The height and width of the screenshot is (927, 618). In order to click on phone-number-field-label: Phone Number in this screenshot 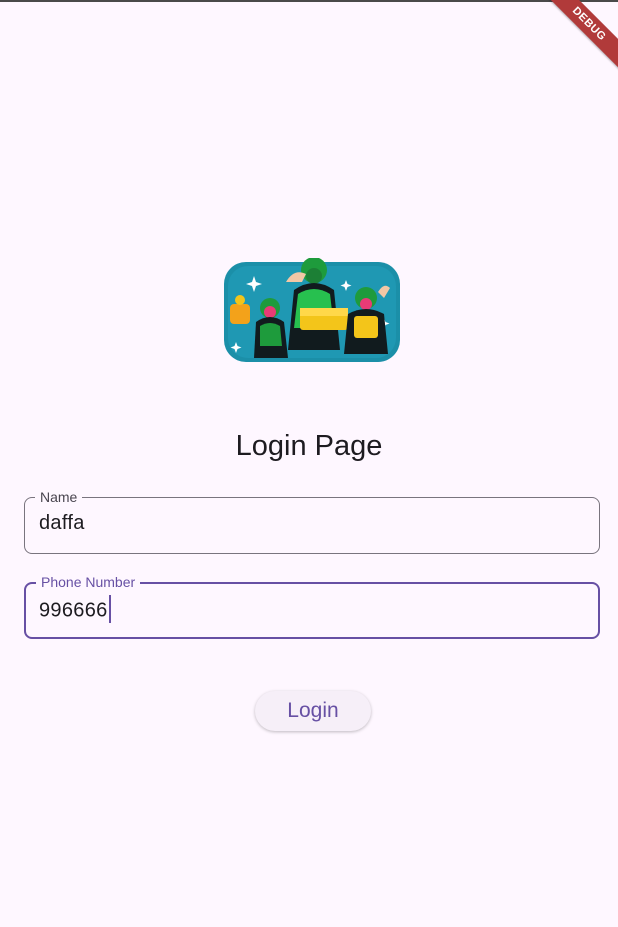, I will do `click(88, 582)`.